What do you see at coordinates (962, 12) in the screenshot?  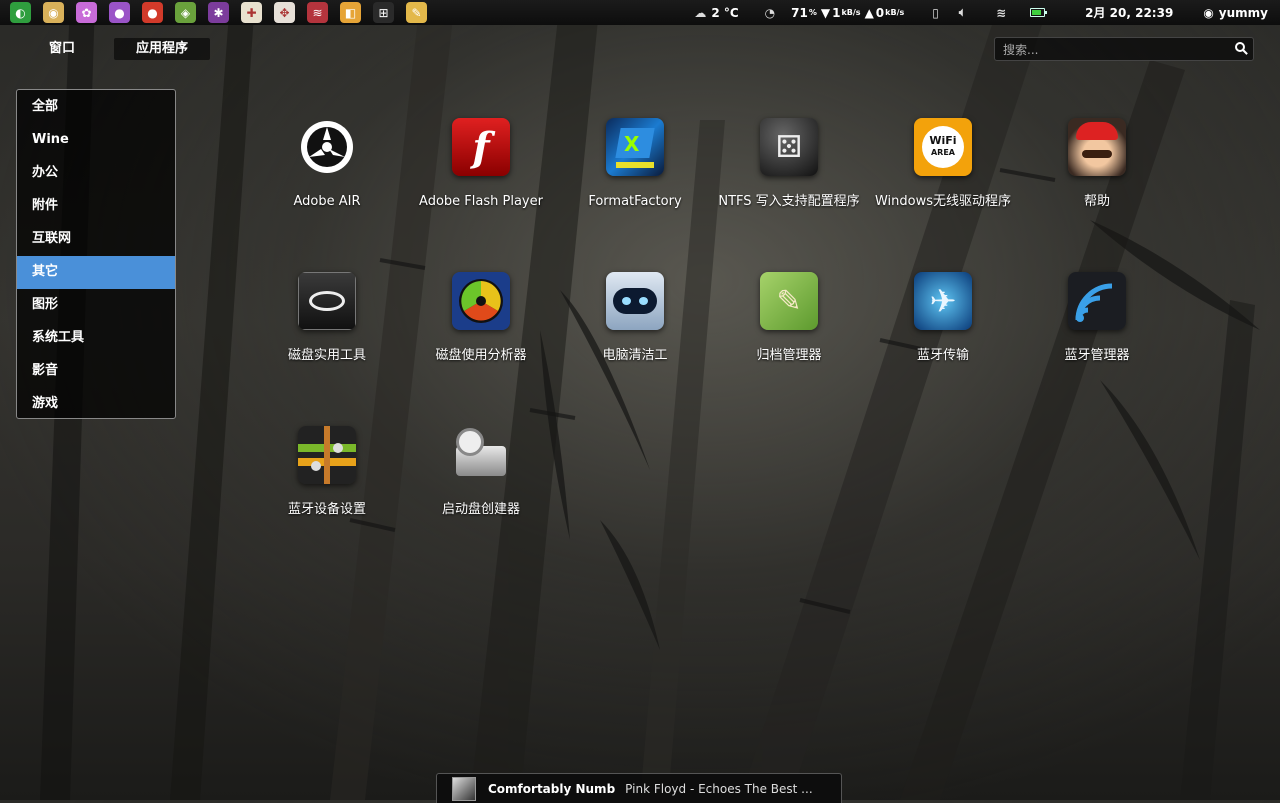 I see `volume-icon: 🔈︎` at bounding box center [962, 12].